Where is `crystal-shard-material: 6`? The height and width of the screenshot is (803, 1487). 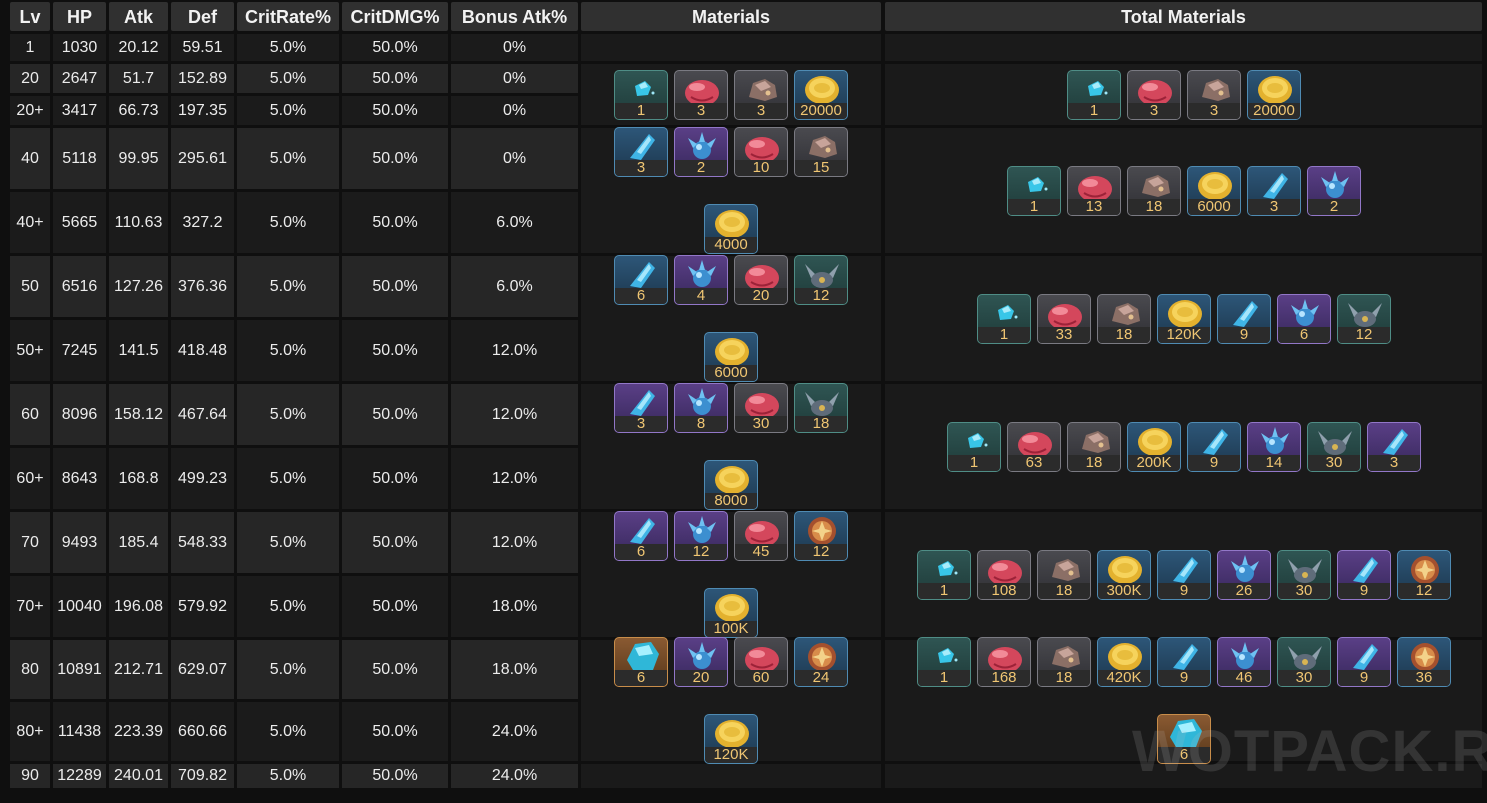 crystal-shard-material: 6 is located at coordinates (641, 280).